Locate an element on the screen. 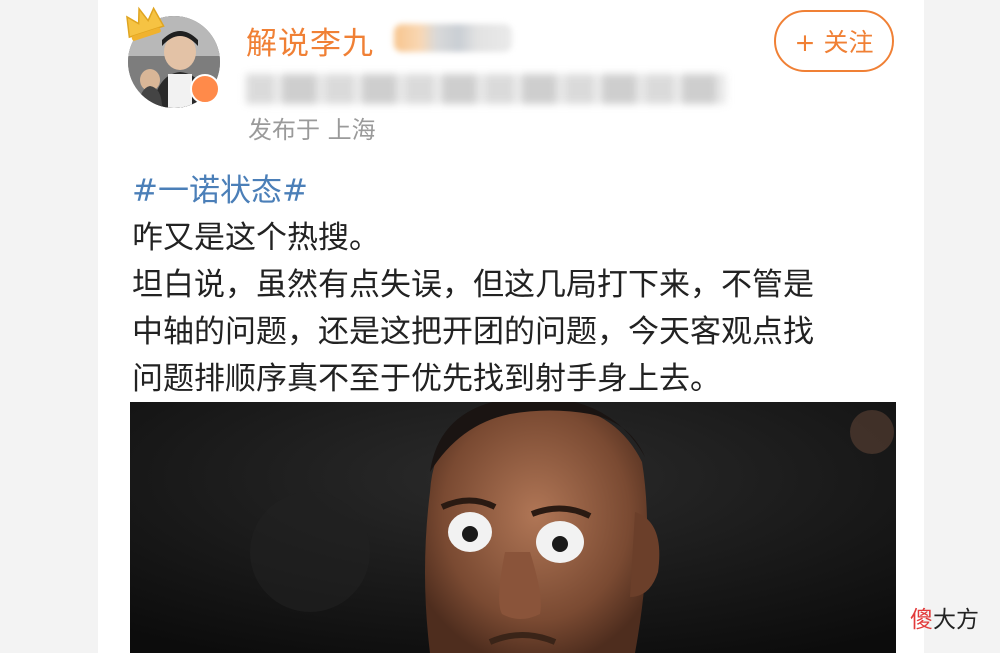  vip-badge-icon is located at coordinates (205, 89).